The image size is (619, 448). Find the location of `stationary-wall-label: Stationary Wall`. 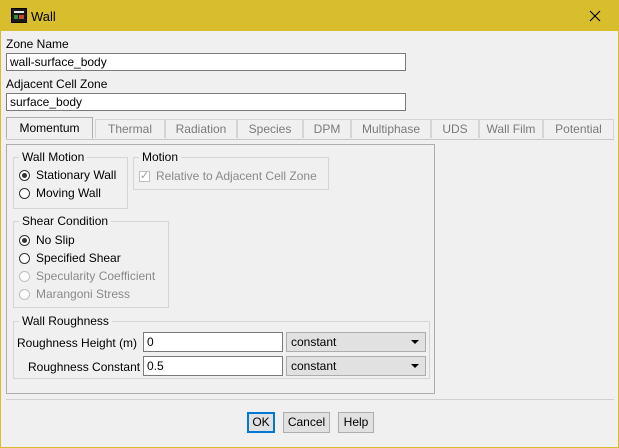

stationary-wall-label: Stationary Wall is located at coordinates (76, 175).